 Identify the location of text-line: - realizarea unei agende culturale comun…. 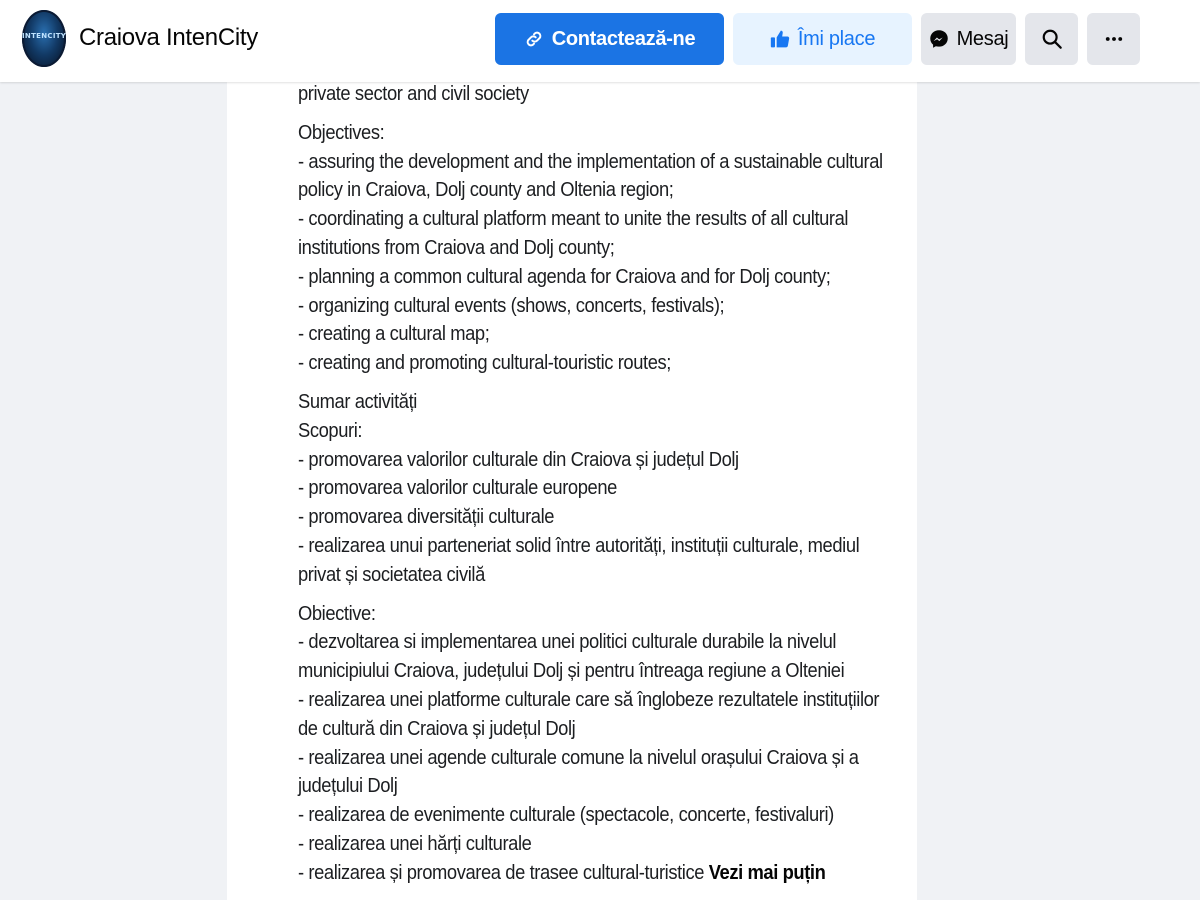
(578, 757).